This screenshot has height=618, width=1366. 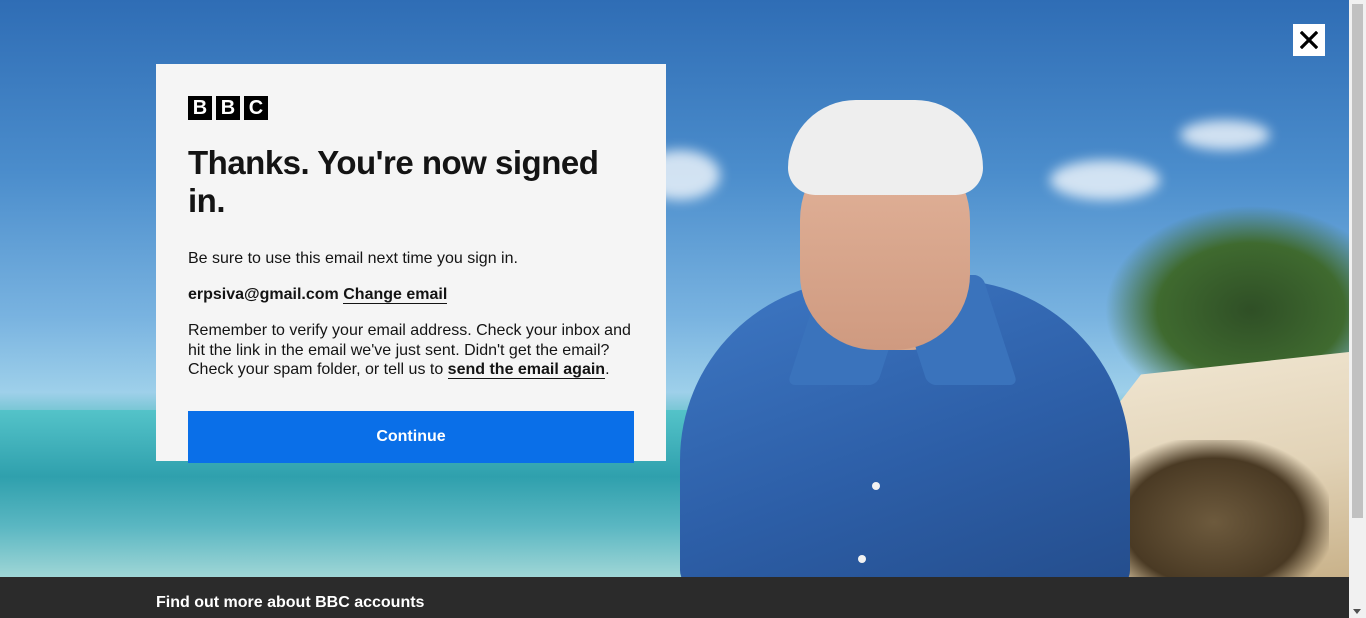 What do you see at coordinates (256, 108) in the screenshot?
I see `logo-letter: C` at bounding box center [256, 108].